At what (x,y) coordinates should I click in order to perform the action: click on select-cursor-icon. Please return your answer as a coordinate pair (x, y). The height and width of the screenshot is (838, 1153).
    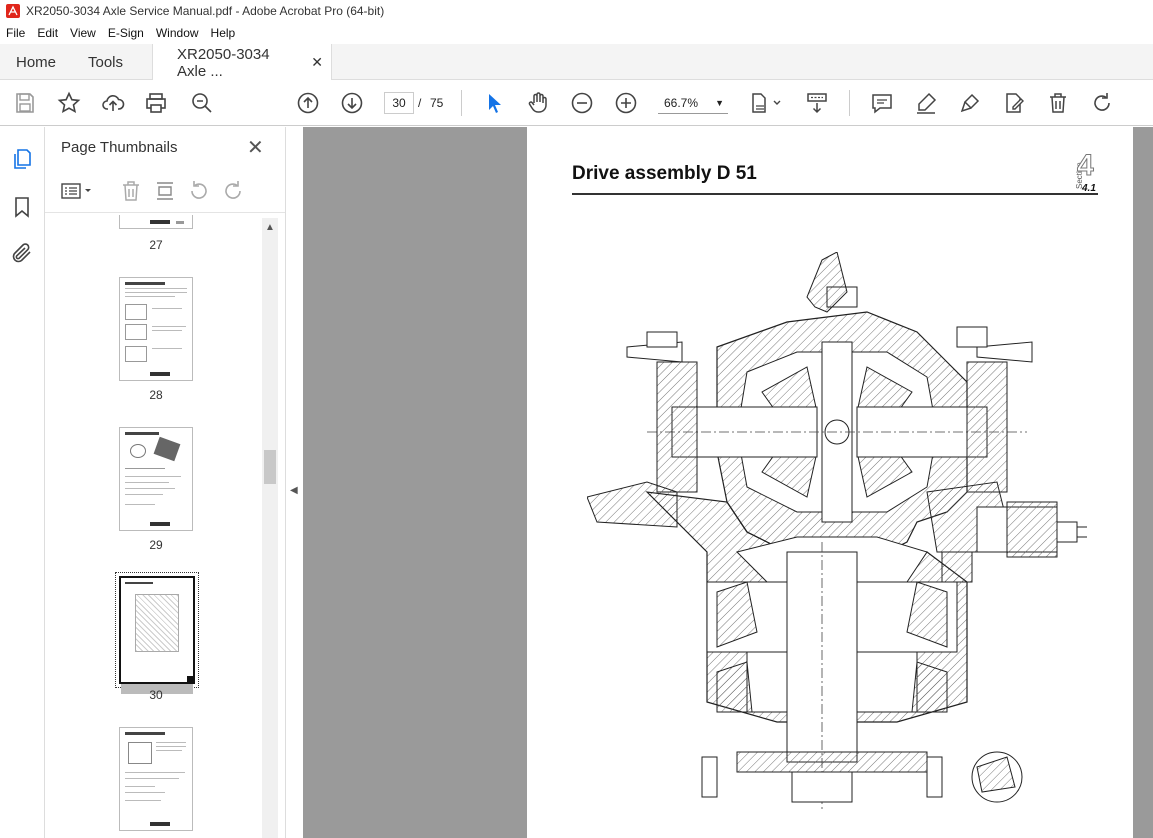
    Looking at the image, I should click on (494, 103).